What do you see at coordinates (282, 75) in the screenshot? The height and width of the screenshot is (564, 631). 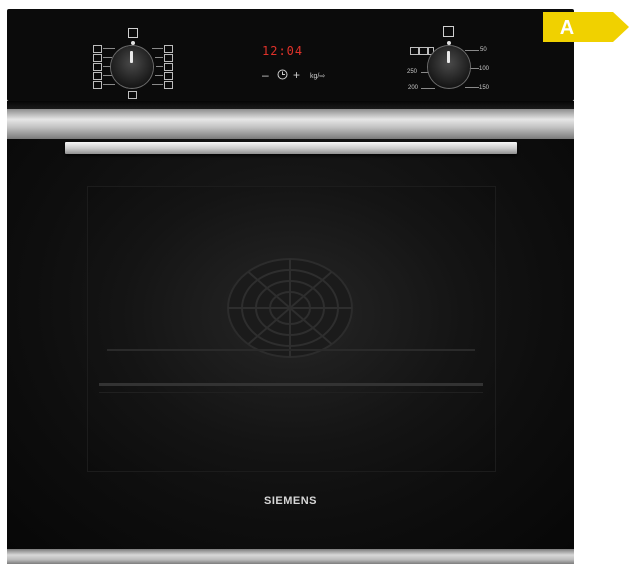 I see `clock-icon` at bounding box center [282, 75].